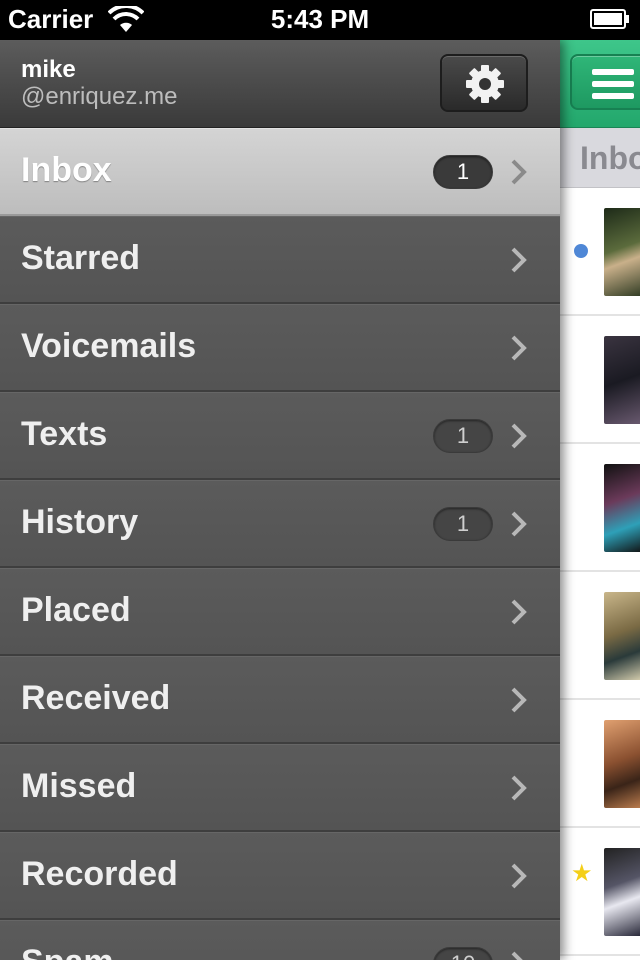 This screenshot has width=640, height=960. Describe the element at coordinates (81, 258) in the screenshot. I see `menu-item-label: Starred` at that location.